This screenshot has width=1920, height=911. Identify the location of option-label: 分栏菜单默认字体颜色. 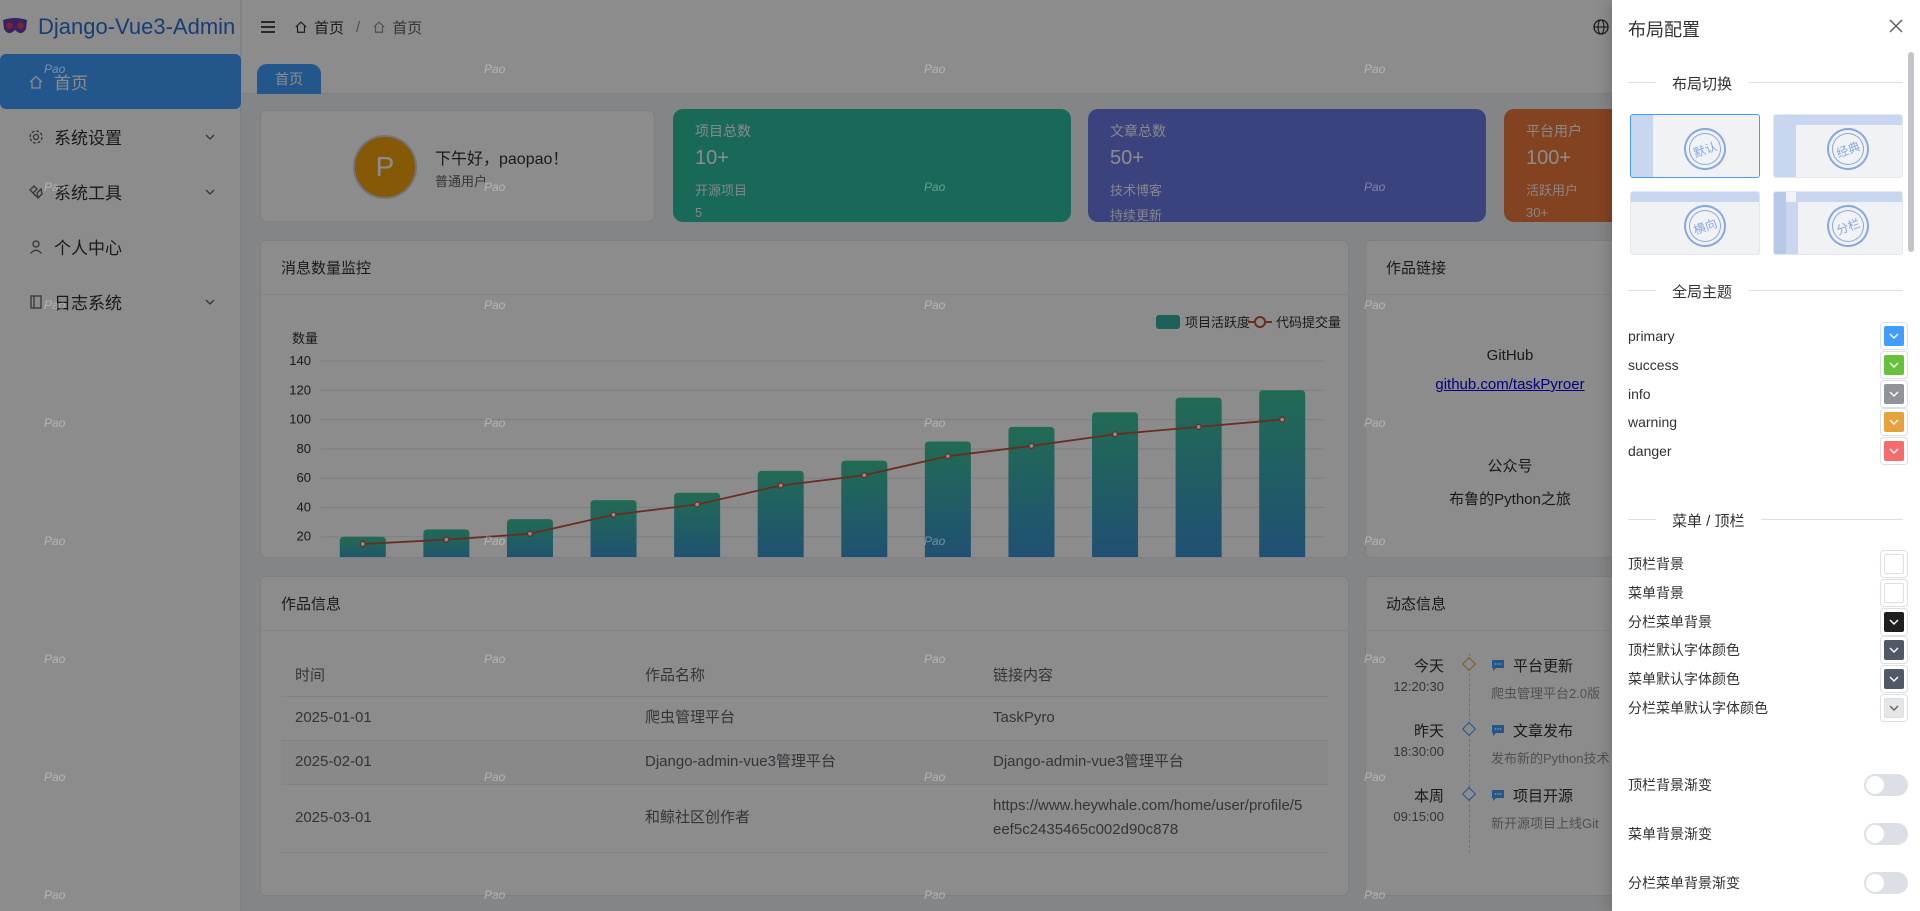
(1698, 708).